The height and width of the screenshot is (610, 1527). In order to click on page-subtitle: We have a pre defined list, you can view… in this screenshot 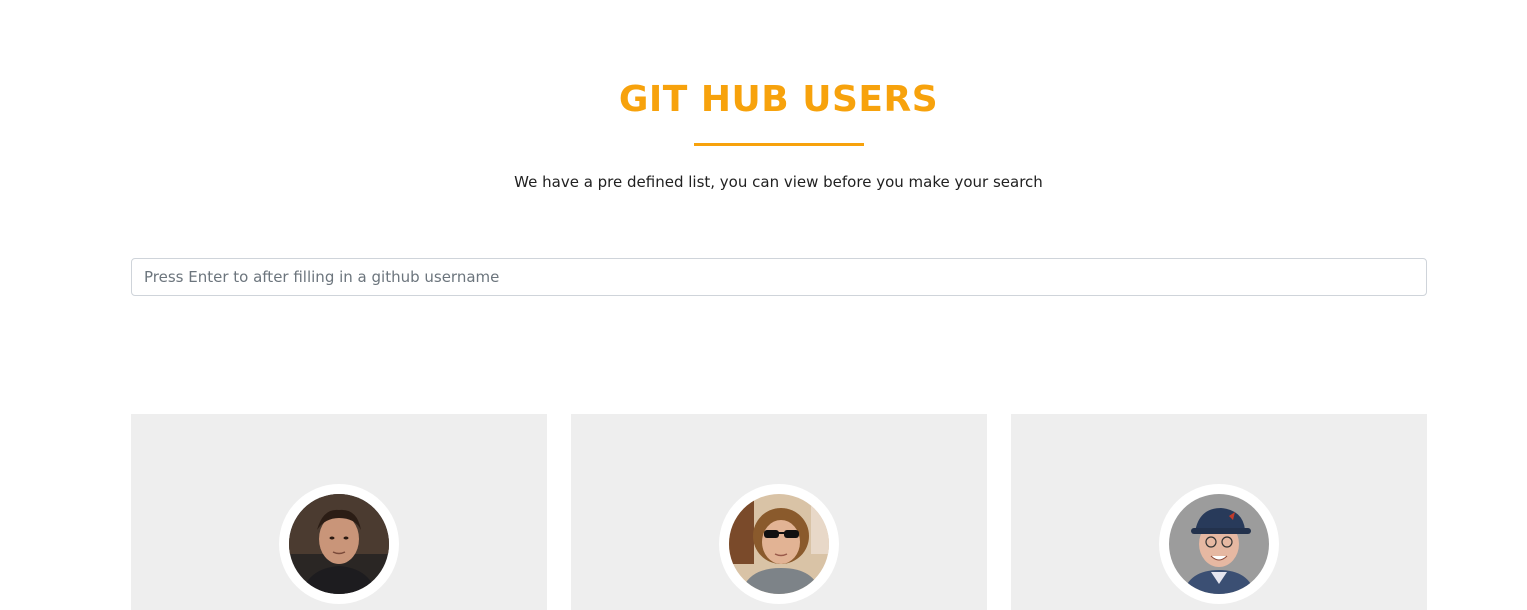, I will do `click(778, 182)`.